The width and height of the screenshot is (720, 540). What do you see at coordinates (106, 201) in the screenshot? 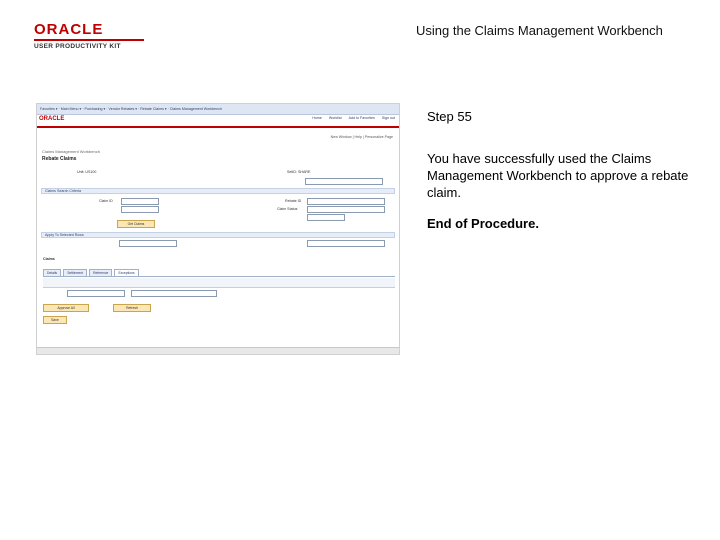
I see `claim-id-label: Claim ID` at bounding box center [106, 201].